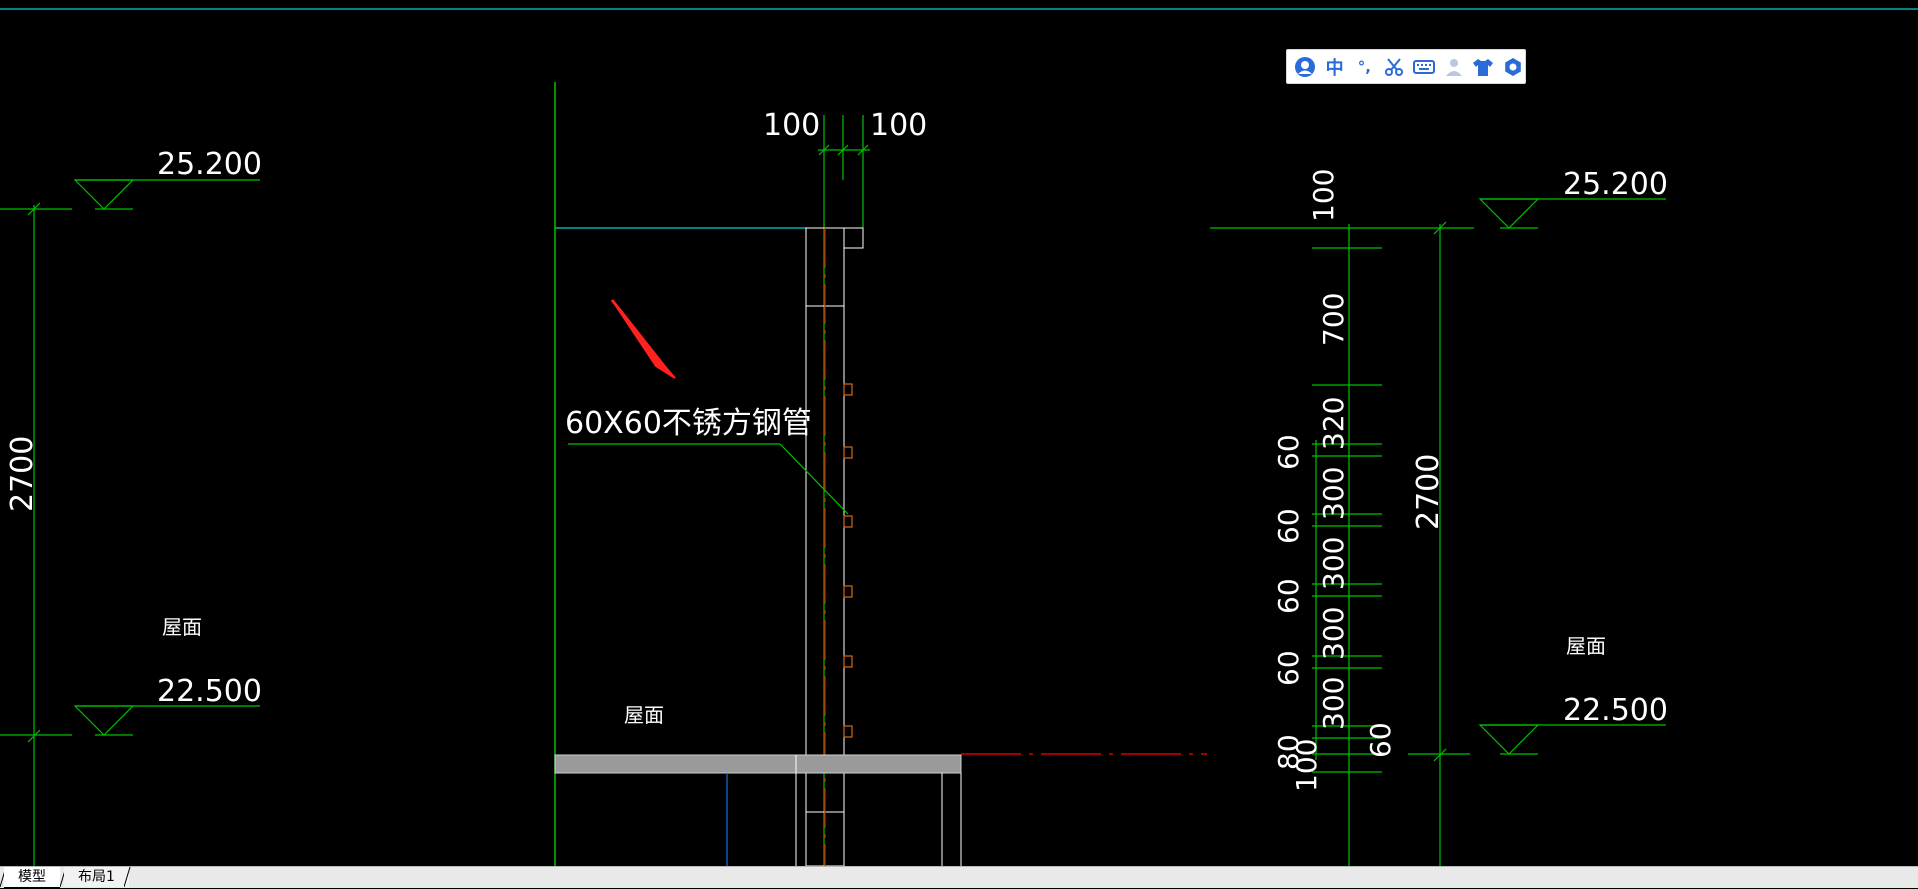 Image resolution: width=1918 pixels, height=889 pixels. I want to click on ime-skin-icon, so click(1484, 67).